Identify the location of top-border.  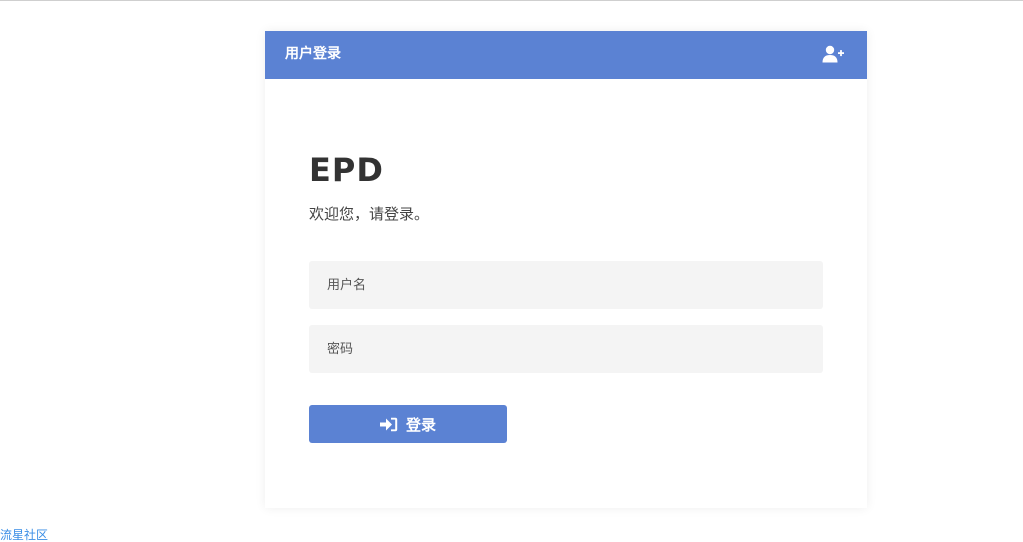
(511, 0).